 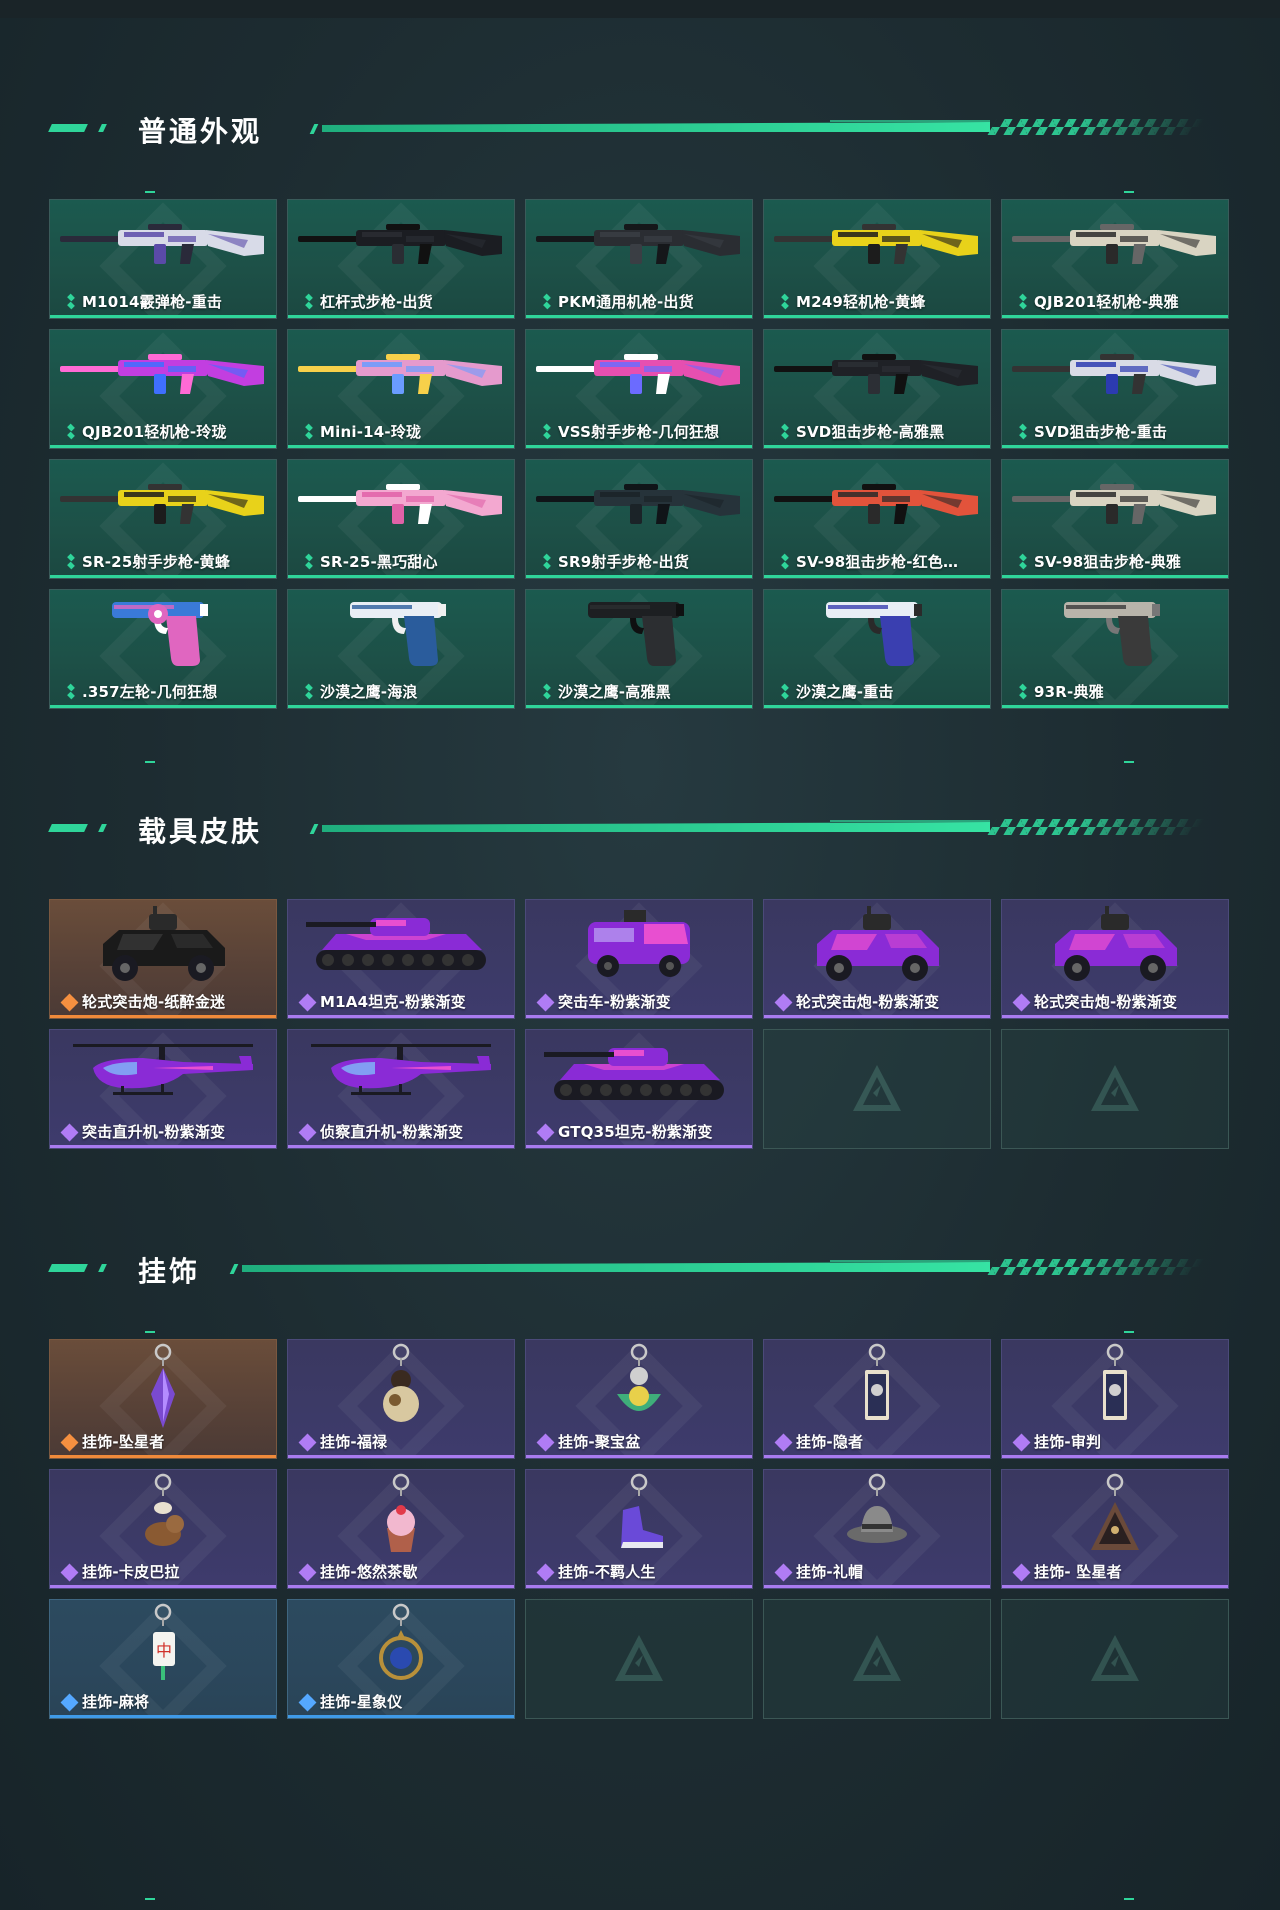 I want to click on top-bar, so click(x=640, y=9).